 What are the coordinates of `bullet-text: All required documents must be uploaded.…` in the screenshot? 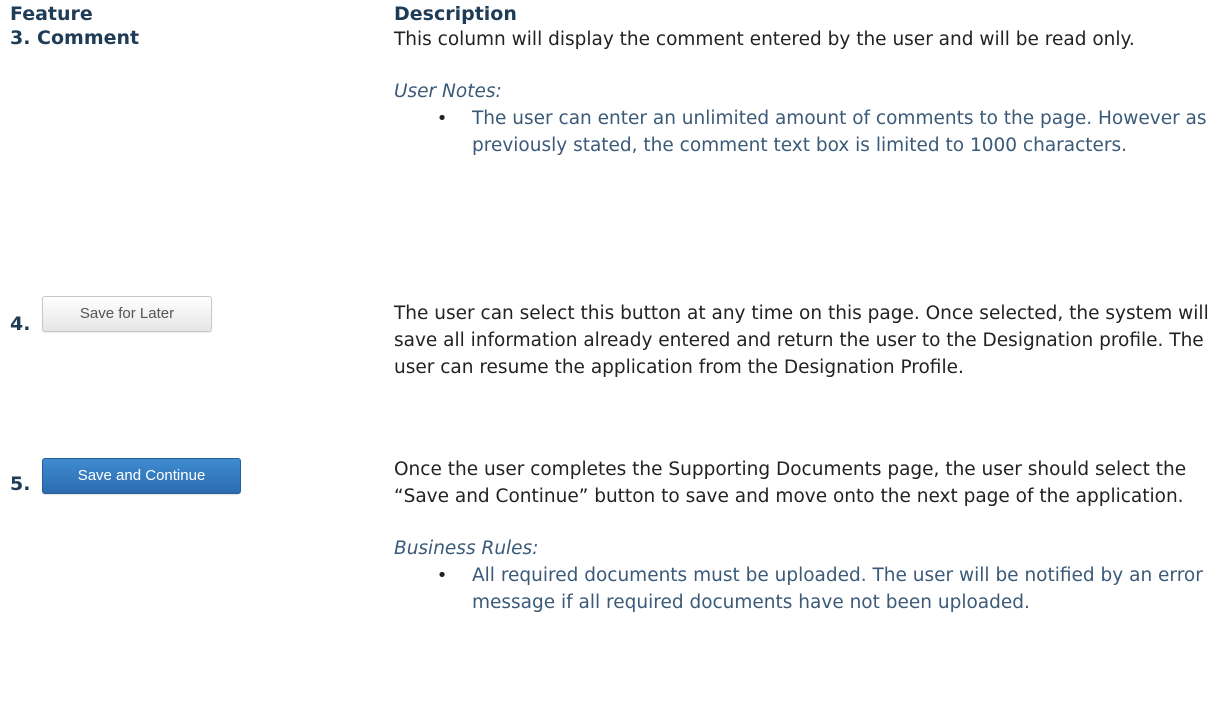 It's located at (837, 589).